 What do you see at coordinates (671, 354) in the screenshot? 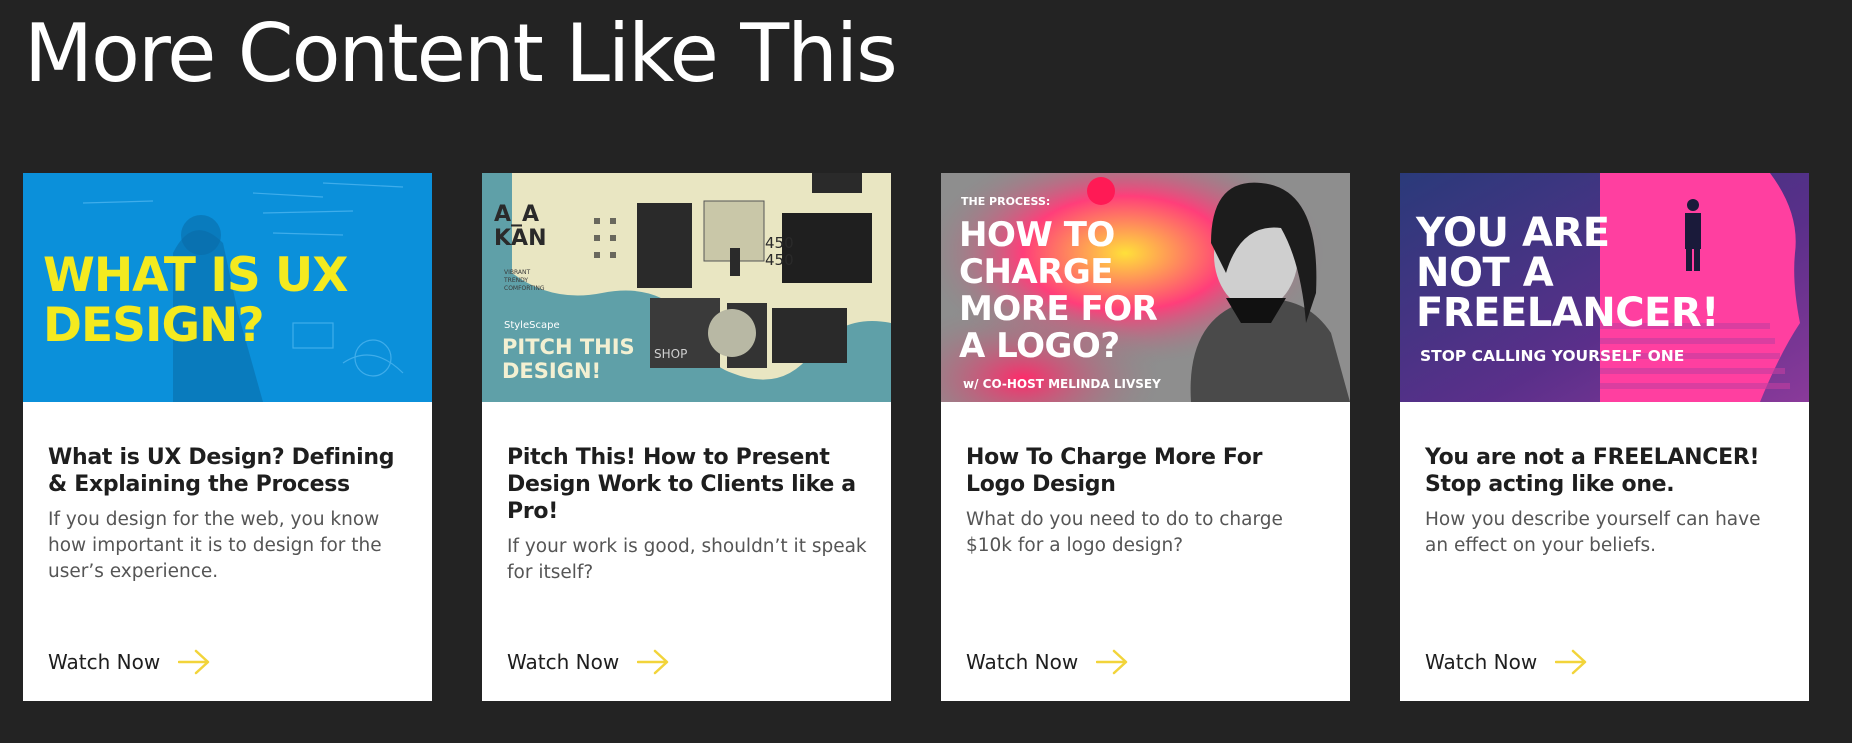
I see `thumb-text: SHOP` at bounding box center [671, 354].